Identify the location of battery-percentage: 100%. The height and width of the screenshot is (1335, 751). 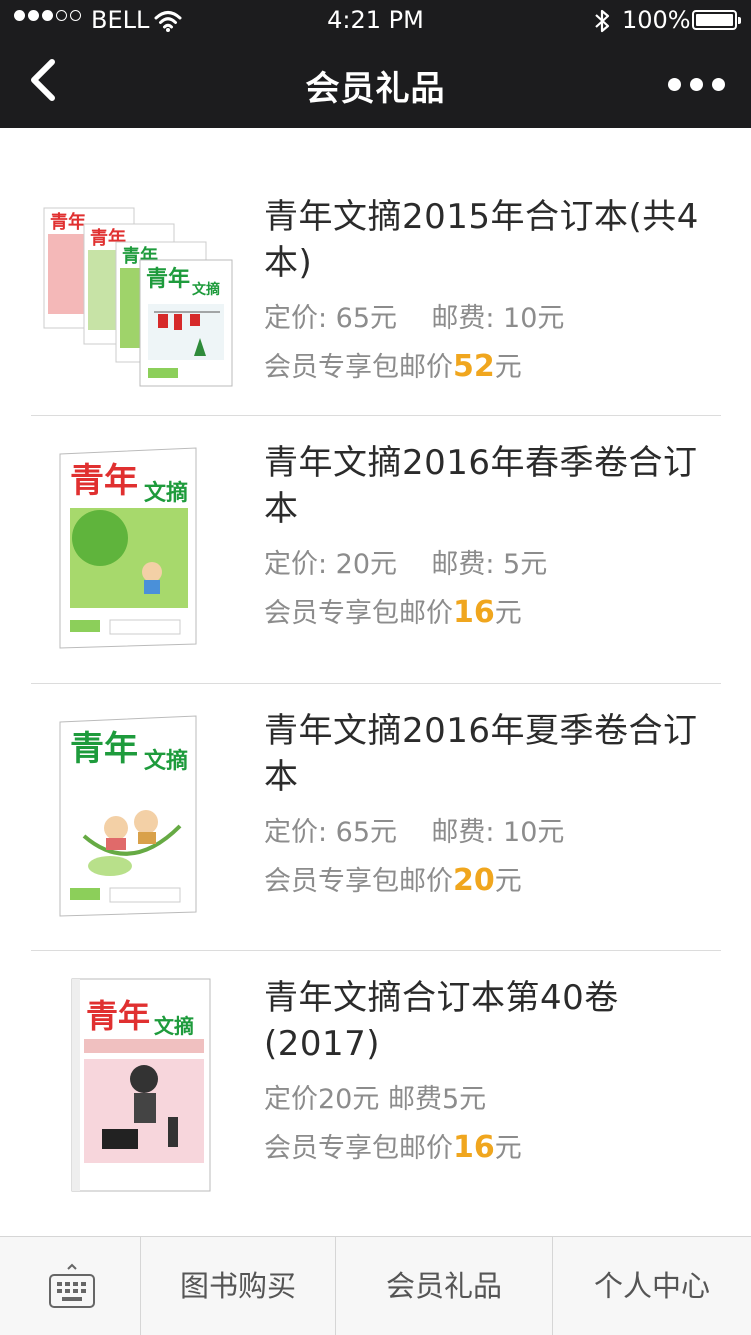
(656, 20).